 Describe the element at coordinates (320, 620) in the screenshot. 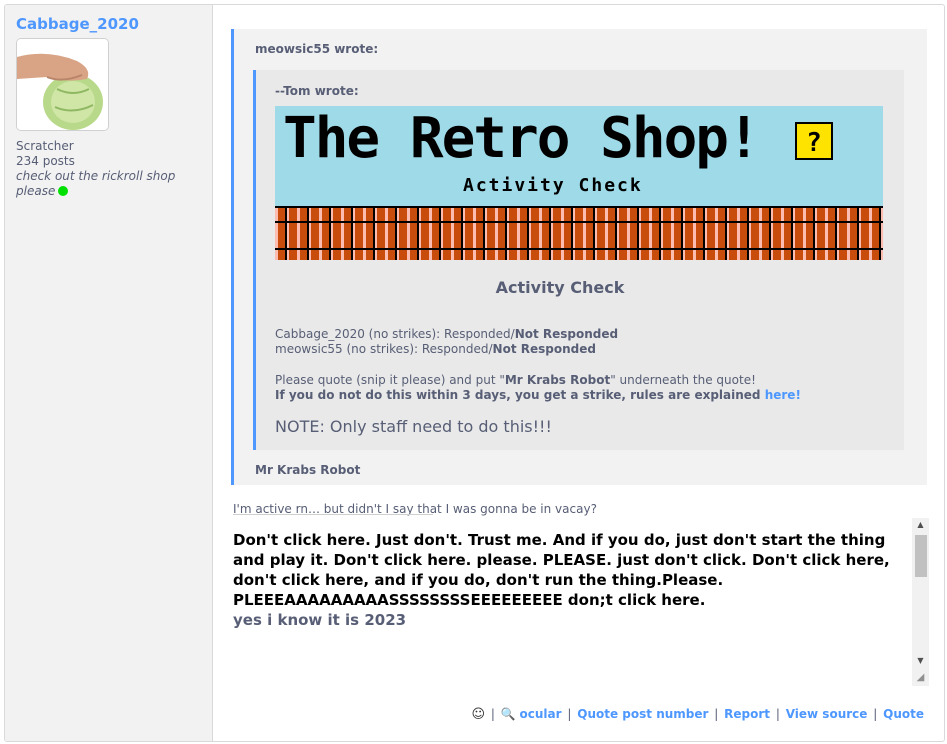

I see `signature-last-line: yes i know it is 2023` at that location.